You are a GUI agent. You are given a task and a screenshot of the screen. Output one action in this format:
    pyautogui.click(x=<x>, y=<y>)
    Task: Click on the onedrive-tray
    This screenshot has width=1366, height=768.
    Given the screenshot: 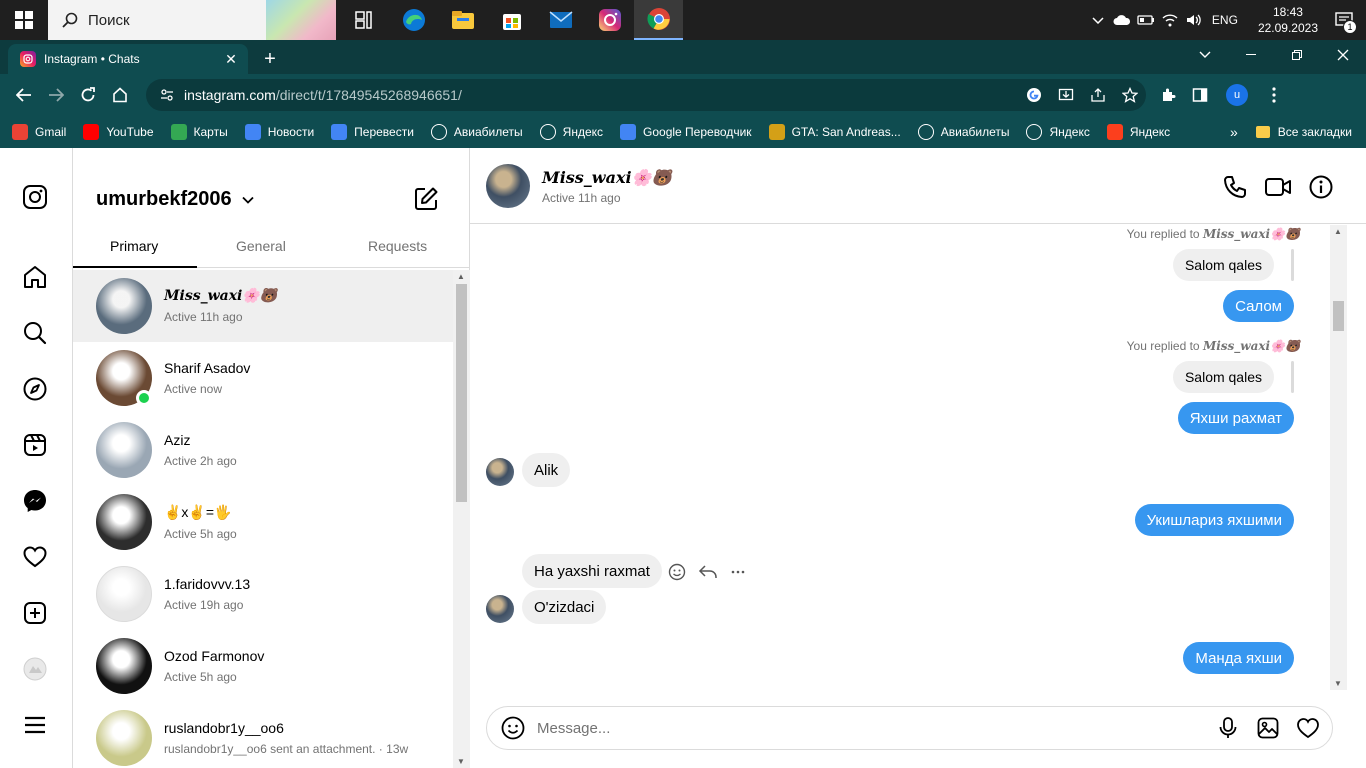 What is the action you would take?
    pyautogui.click(x=1122, y=20)
    